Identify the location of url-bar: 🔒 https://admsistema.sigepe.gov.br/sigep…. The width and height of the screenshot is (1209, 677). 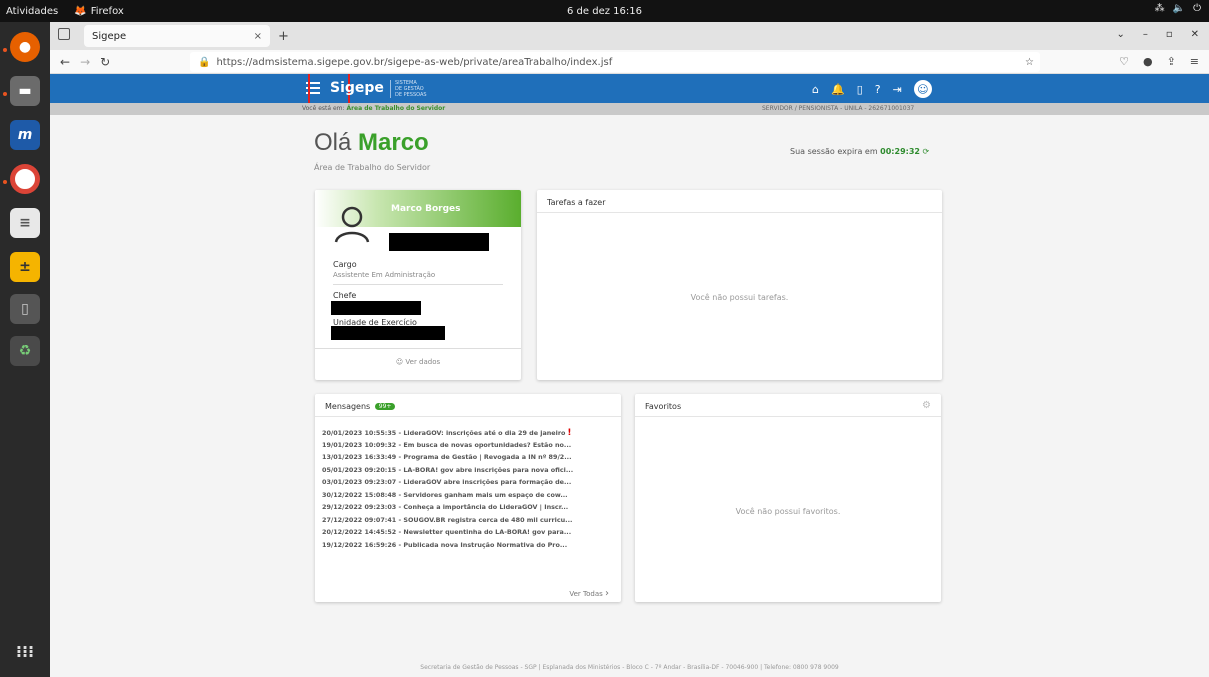
(615, 62).